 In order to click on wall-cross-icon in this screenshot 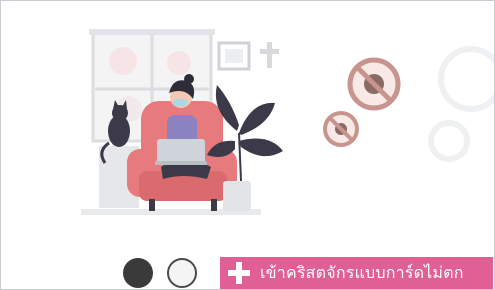, I will do `click(269, 55)`.